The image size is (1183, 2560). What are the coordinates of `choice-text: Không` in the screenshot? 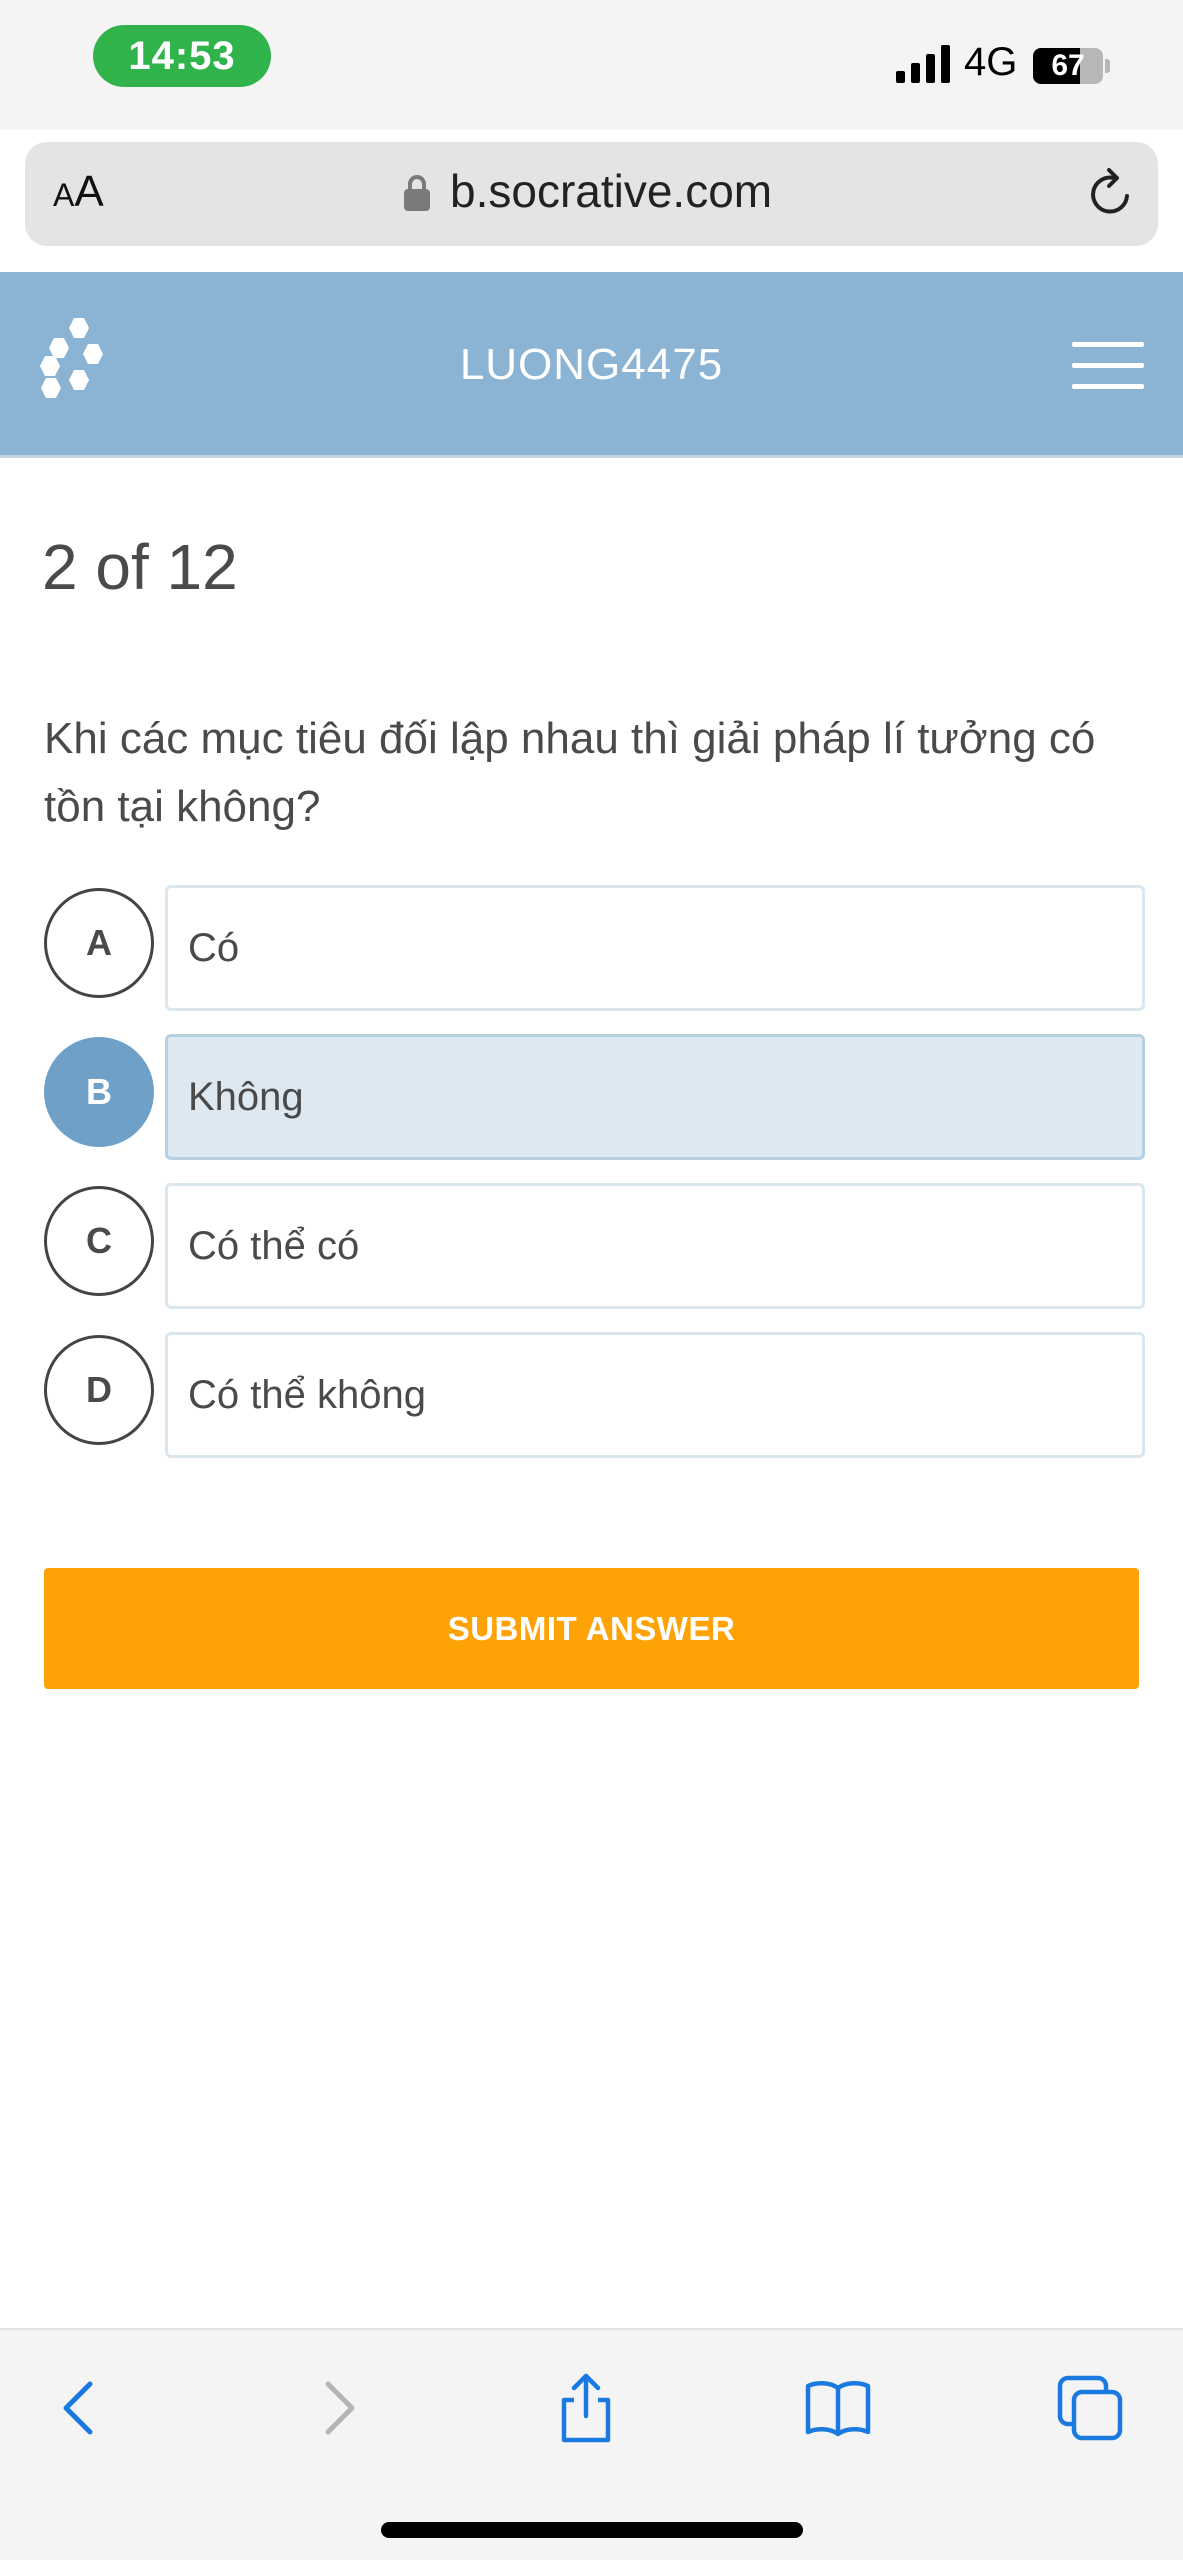 It's located at (655, 1097).